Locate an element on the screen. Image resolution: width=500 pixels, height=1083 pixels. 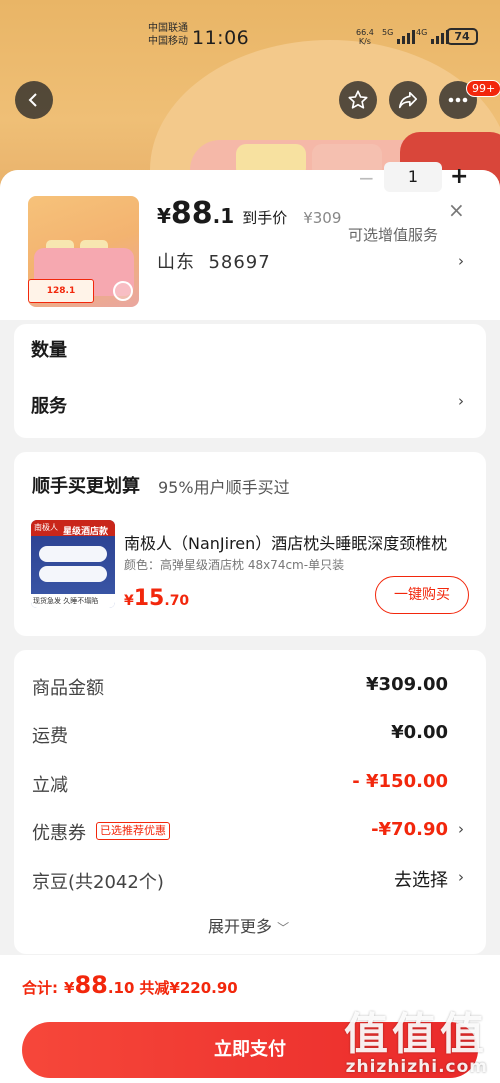
back-button is located at coordinates (34, 100).